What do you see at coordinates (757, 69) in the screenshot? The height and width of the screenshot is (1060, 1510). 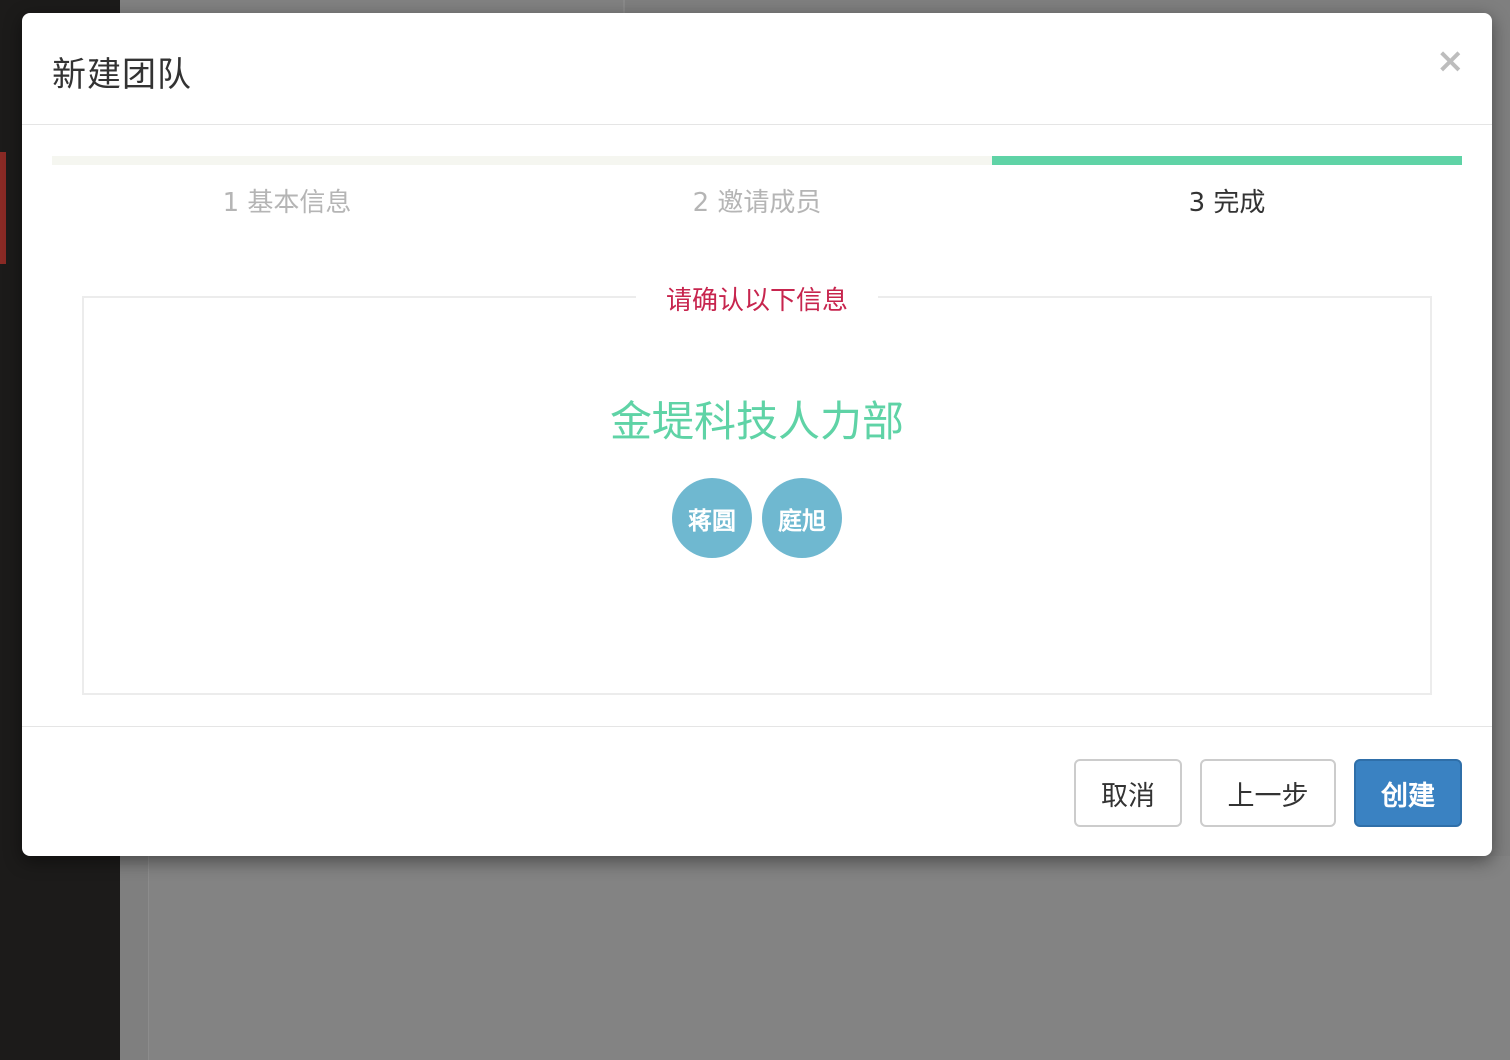 I see `modal-header: 新建团队 ×` at bounding box center [757, 69].